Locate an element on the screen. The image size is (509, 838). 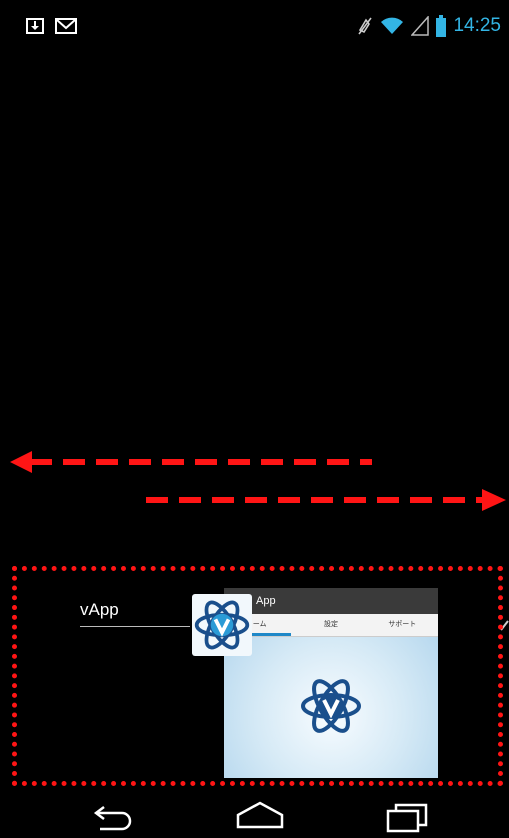
download-notification-icon is located at coordinates (35, 26).